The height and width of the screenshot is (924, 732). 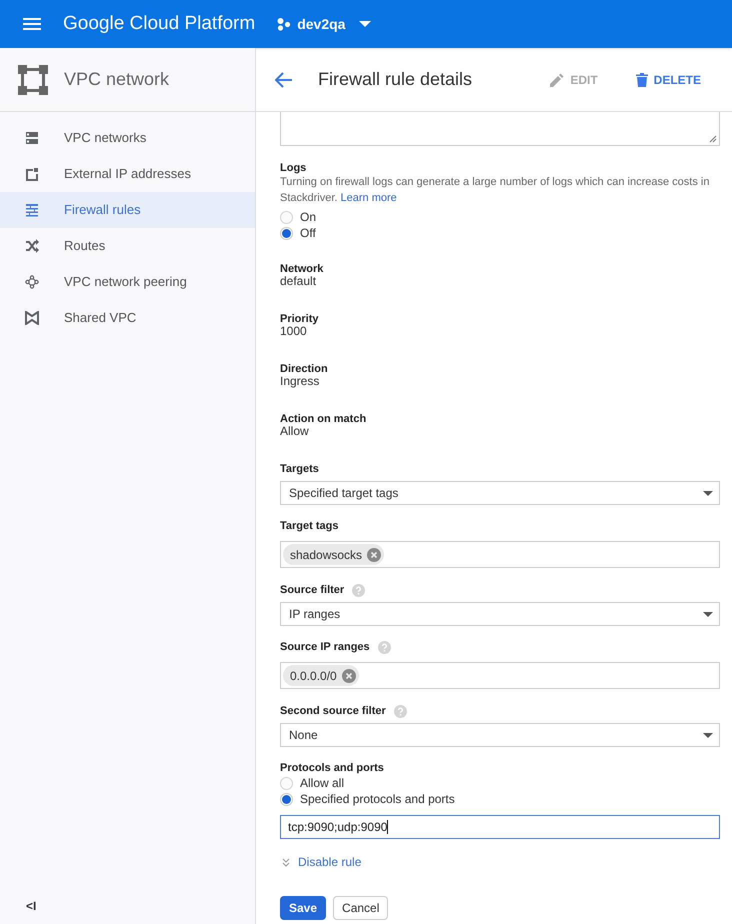 I want to click on save-button: Save, so click(x=303, y=908).